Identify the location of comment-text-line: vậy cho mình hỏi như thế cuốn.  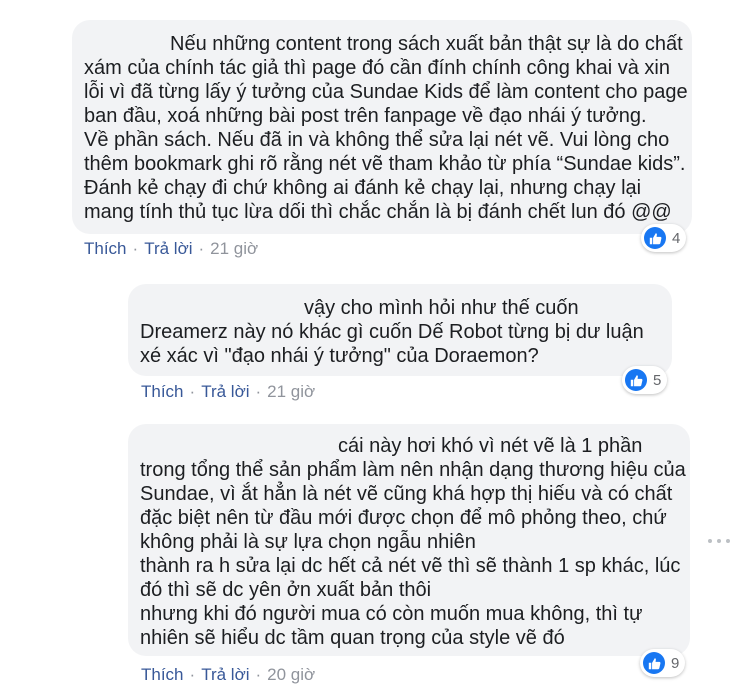
(441, 308).